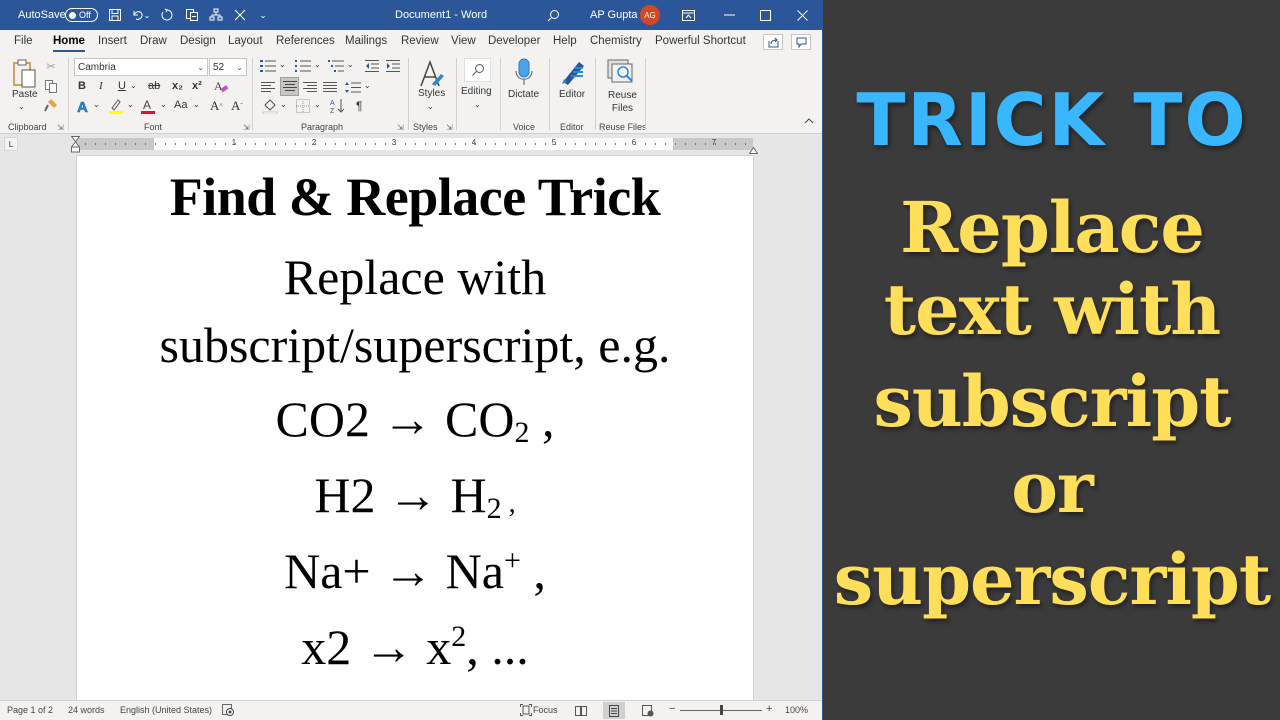  I want to click on dictate-button-label: Dictate, so click(523, 94).